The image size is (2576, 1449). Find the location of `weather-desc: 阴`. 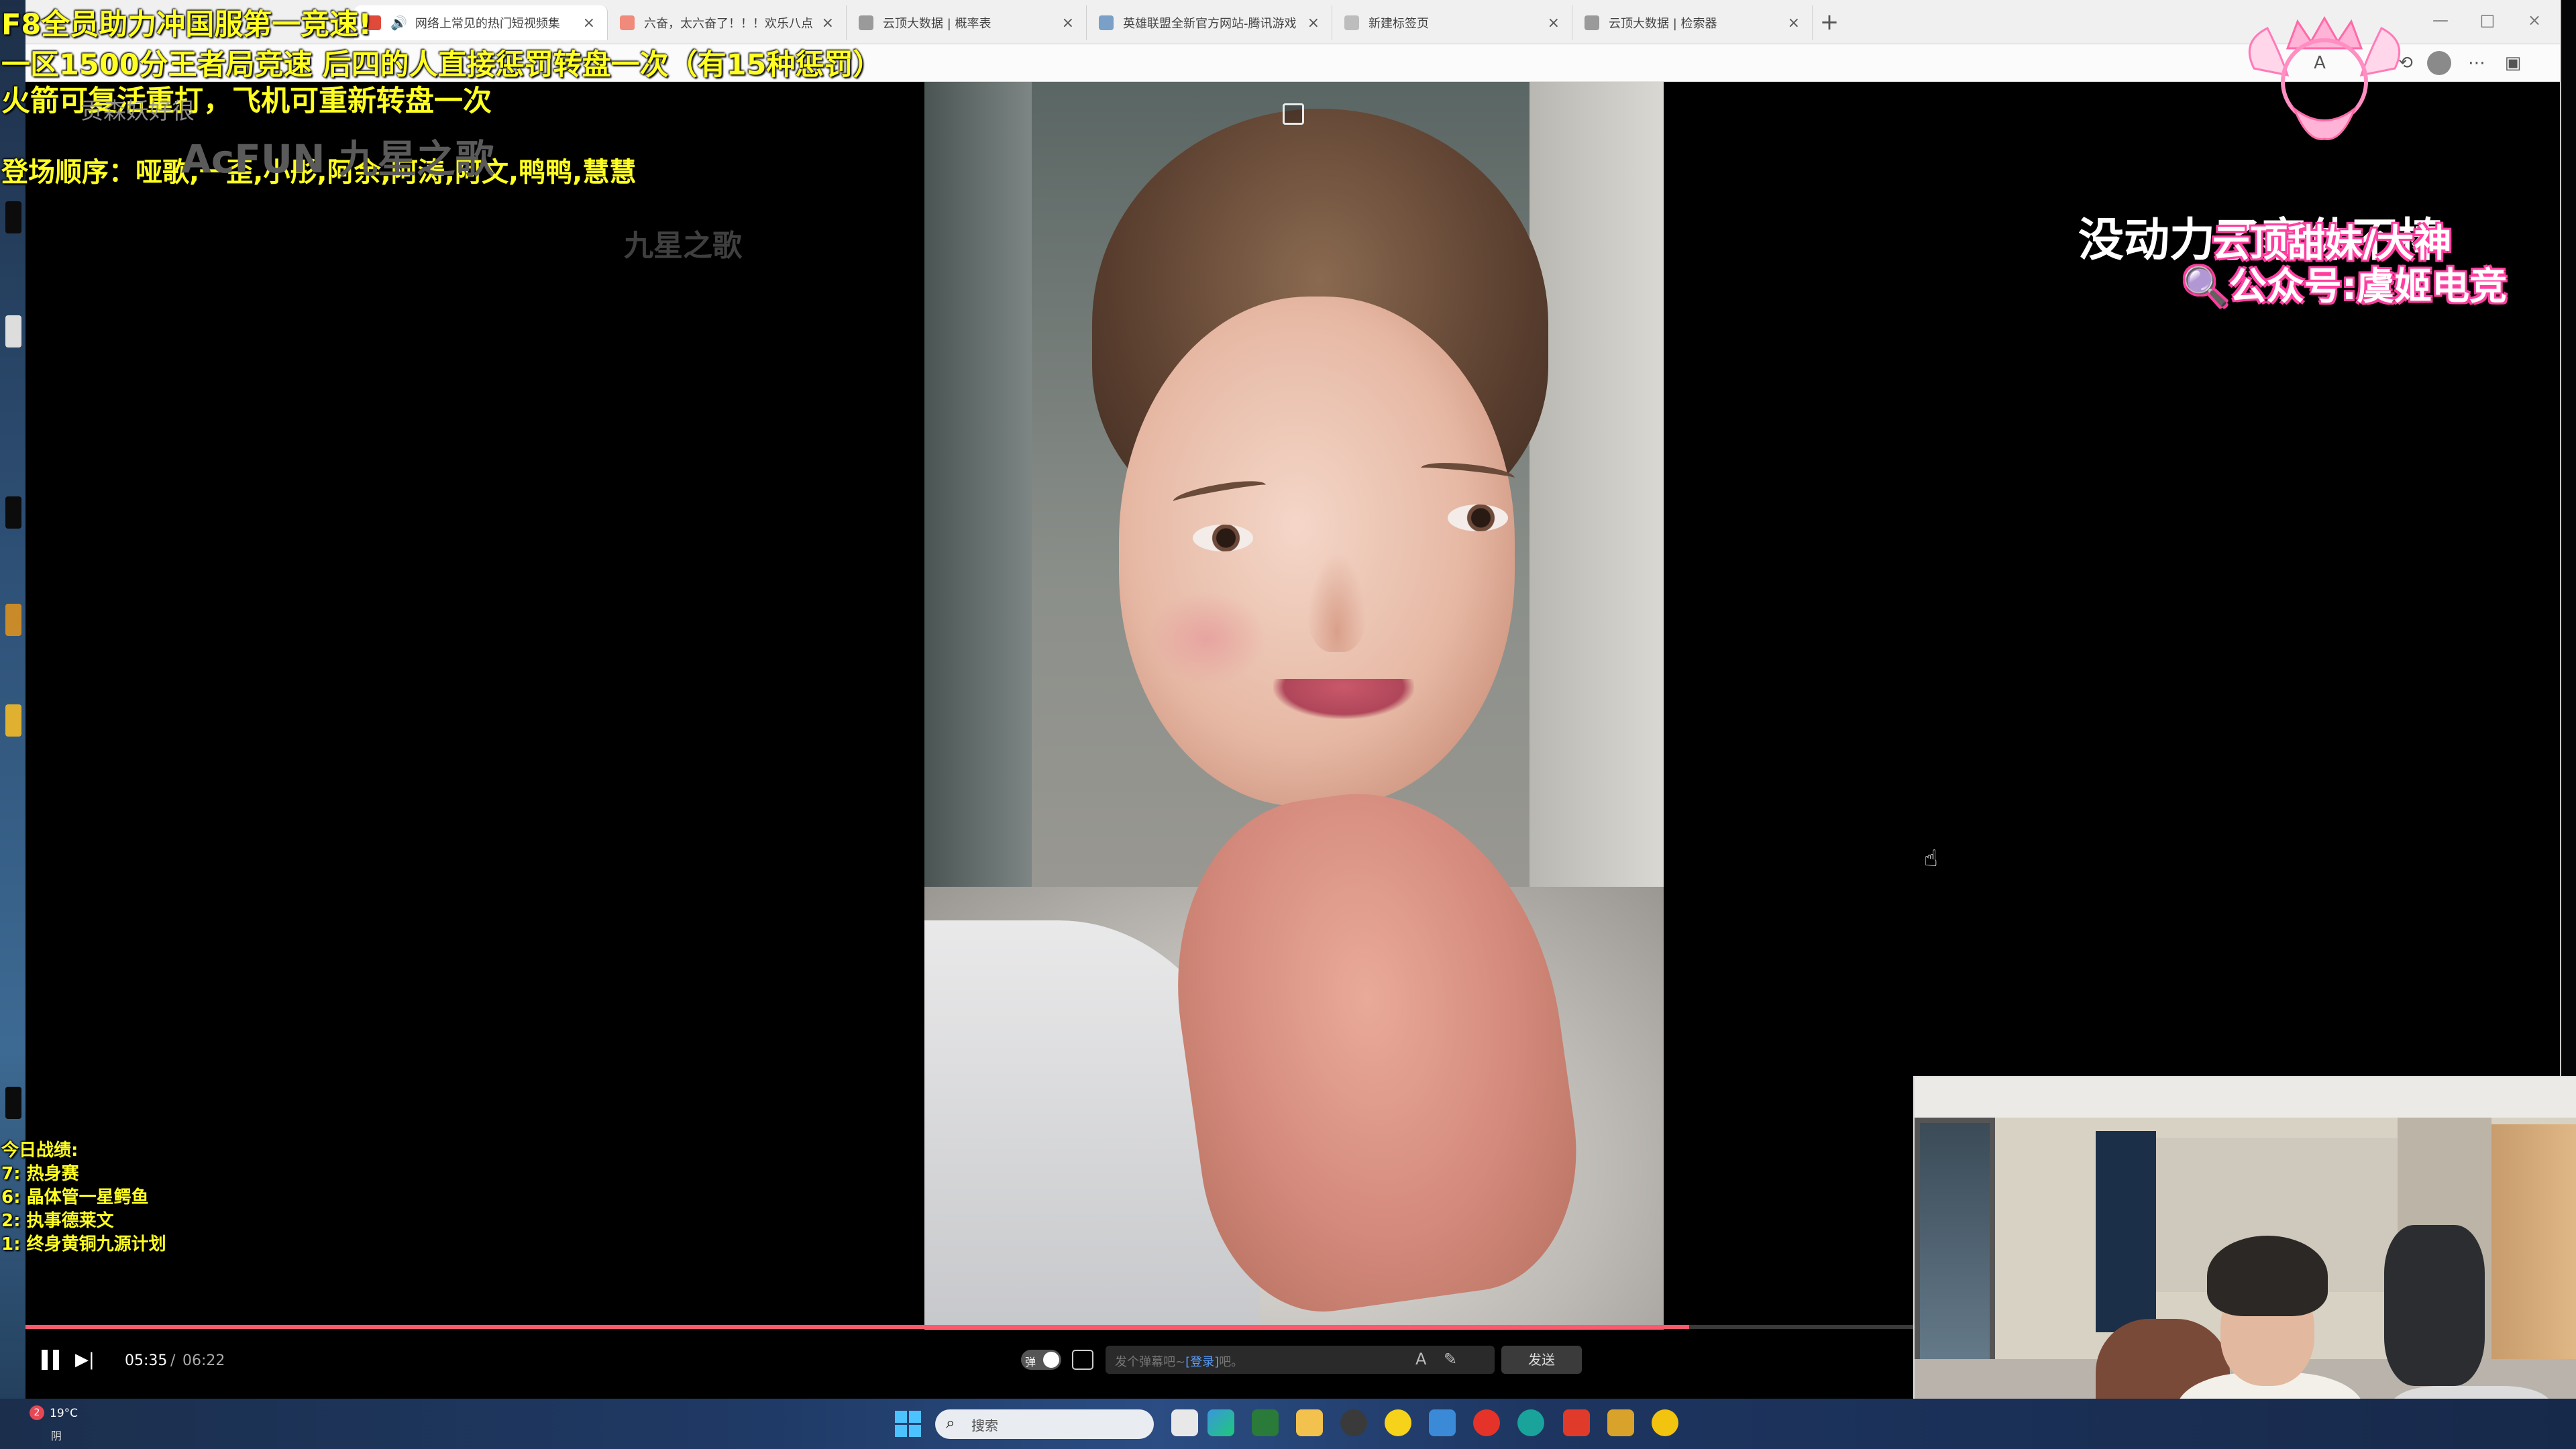

weather-desc: 阴 is located at coordinates (56, 1436).